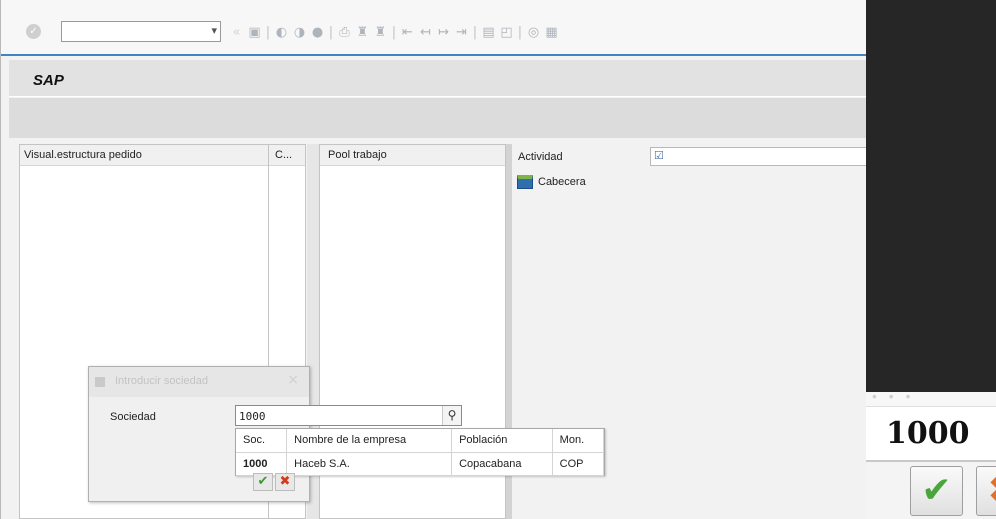 Image resolution: width=996 pixels, height=519 pixels. I want to click on command-field: ▾, so click(141, 31).